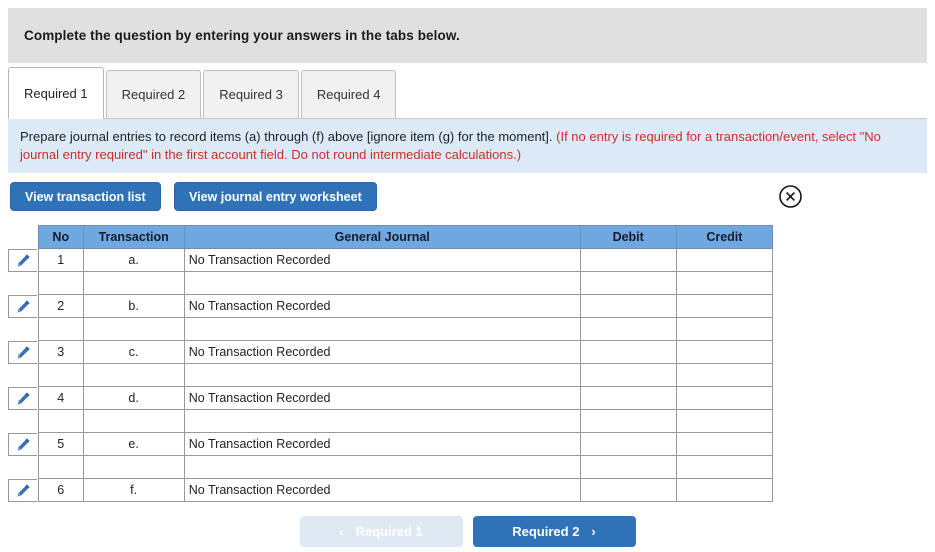 This screenshot has height=552, width=935. I want to click on tab-required-2: Required 2, so click(153, 94).